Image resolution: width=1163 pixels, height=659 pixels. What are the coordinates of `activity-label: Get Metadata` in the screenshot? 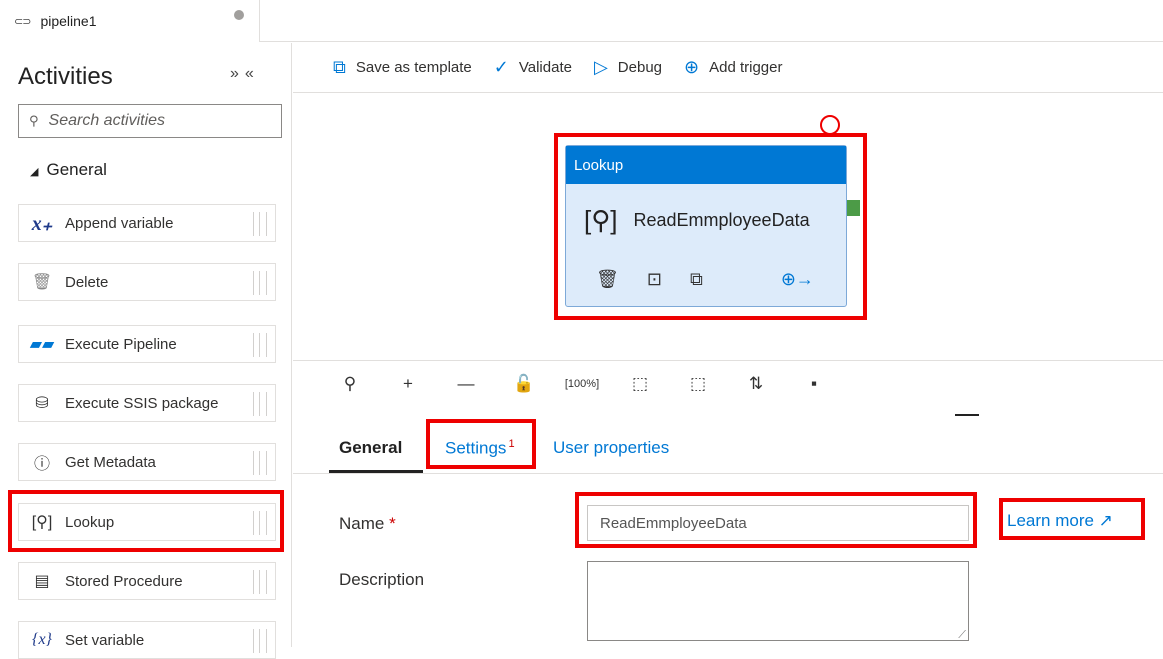 It's located at (110, 462).